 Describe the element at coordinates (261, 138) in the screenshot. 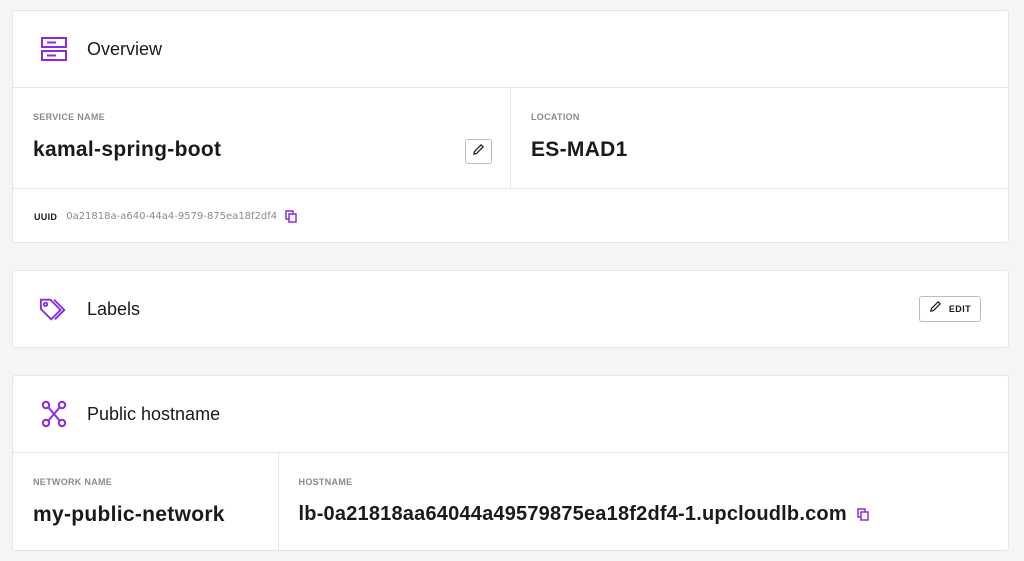

I see `service-name-cell: SERVICE NAME kamal-spring-boot` at that location.